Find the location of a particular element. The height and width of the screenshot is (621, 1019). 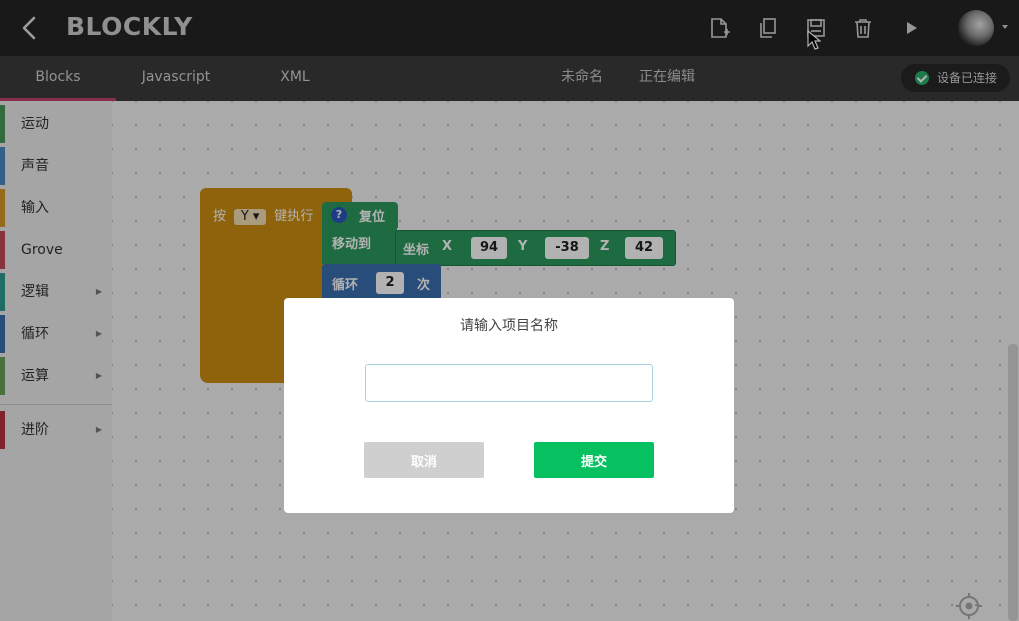

project-name-input is located at coordinates (509, 383).